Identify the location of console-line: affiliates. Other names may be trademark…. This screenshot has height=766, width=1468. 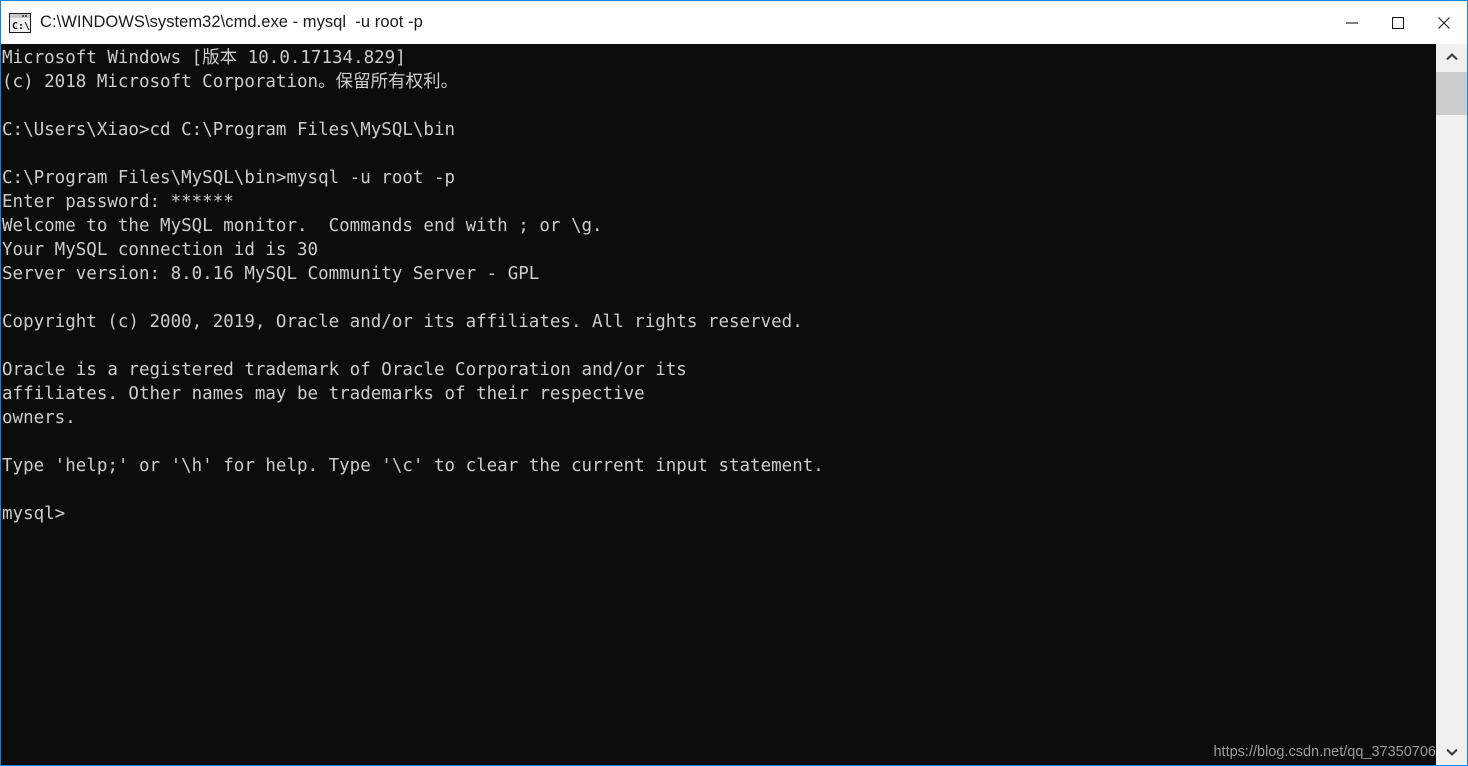
(323, 394).